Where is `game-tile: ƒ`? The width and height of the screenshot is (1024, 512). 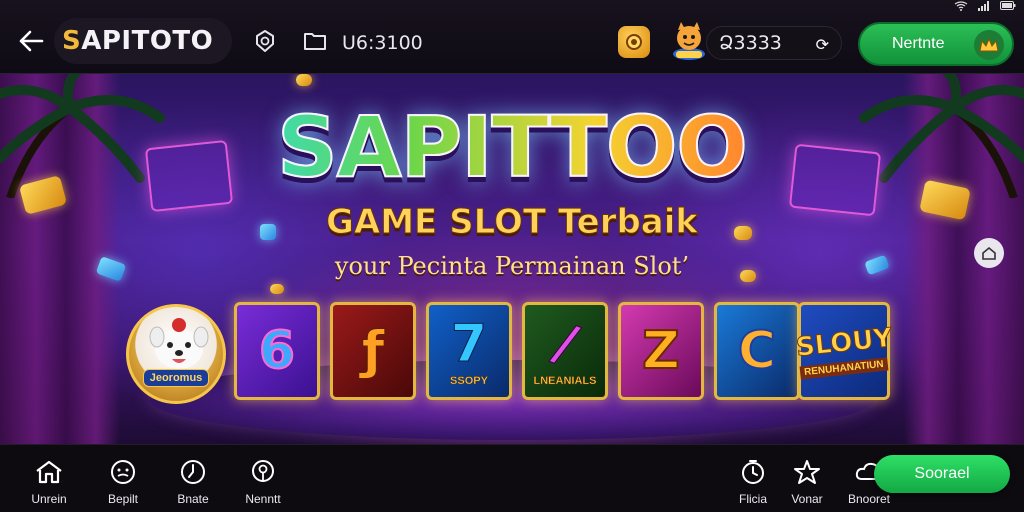
game-tile: ƒ is located at coordinates (373, 351).